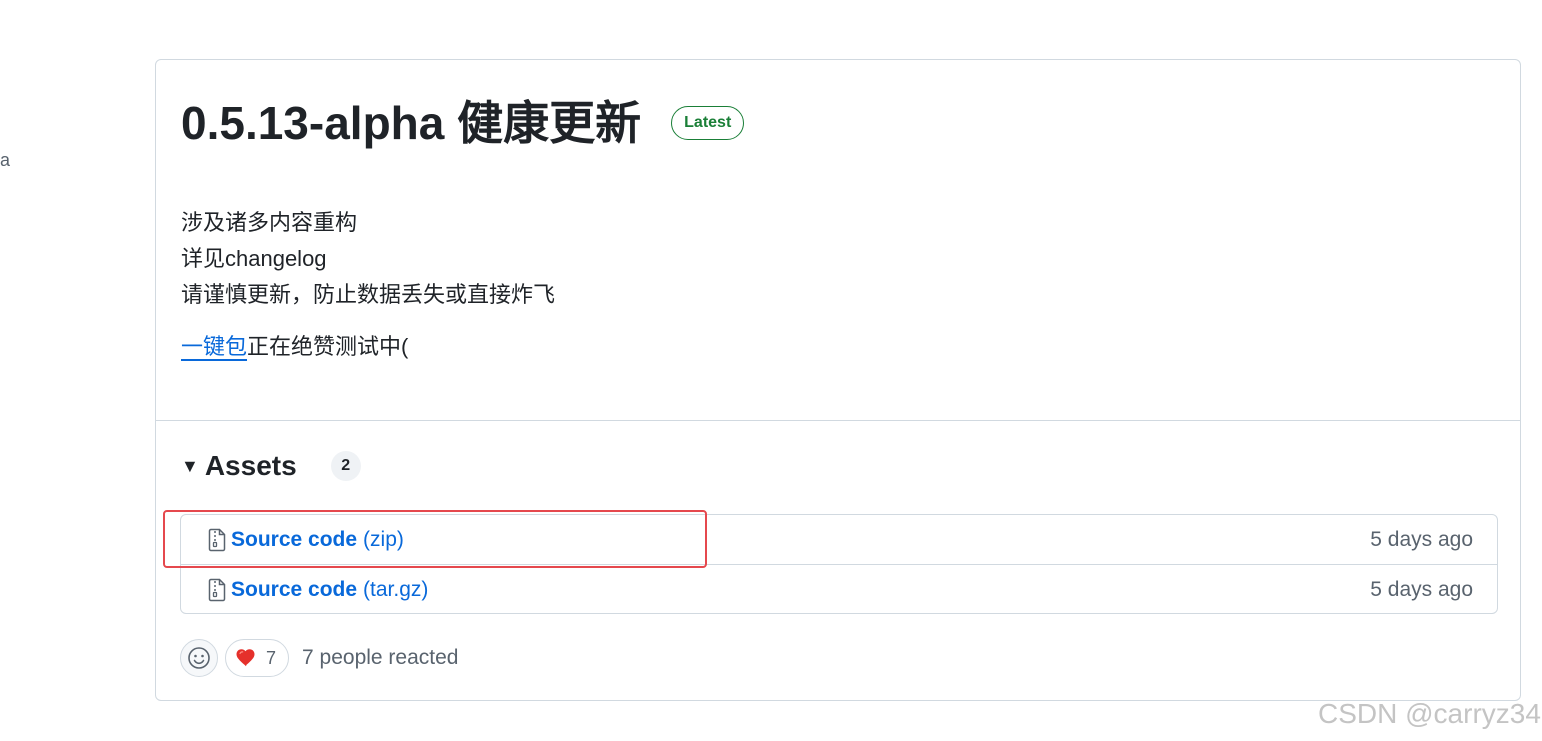 The height and width of the screenshot is (741, 1542). I want to click on smiley-icon, so click(199, 658).